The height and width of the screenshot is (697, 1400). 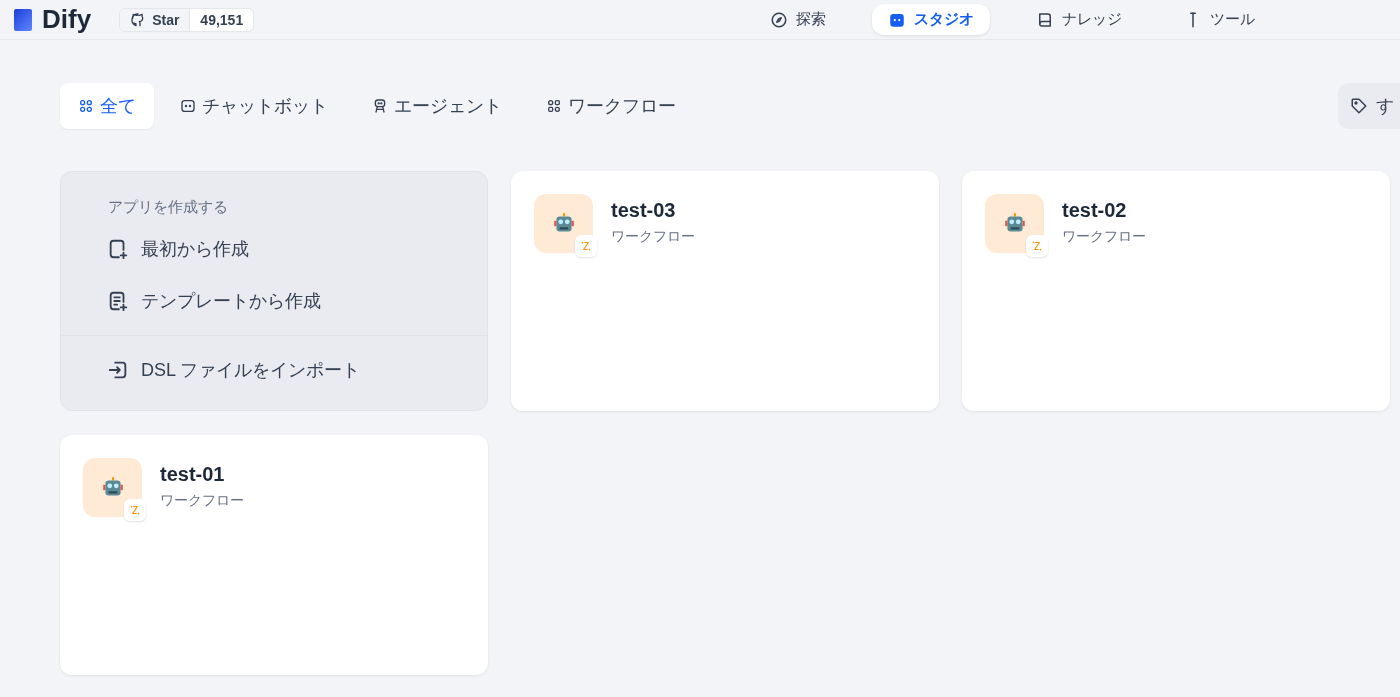 I want to click on filter-tab: 全て, so click(x=107, y=106).